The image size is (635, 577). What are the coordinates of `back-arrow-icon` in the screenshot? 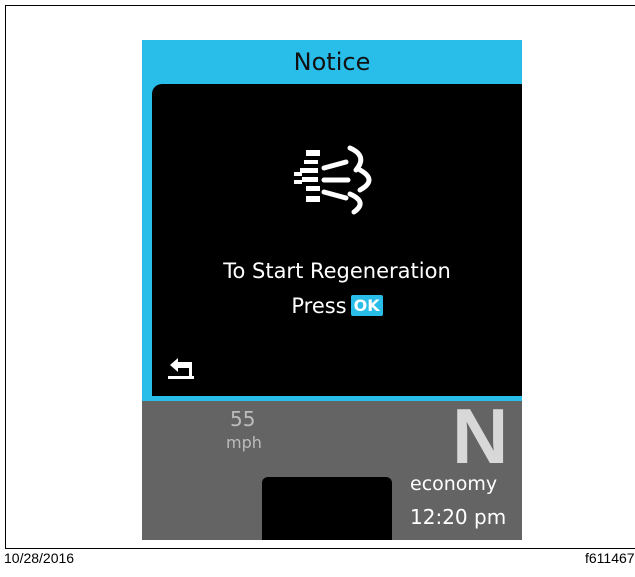 It's located at (181, 369).